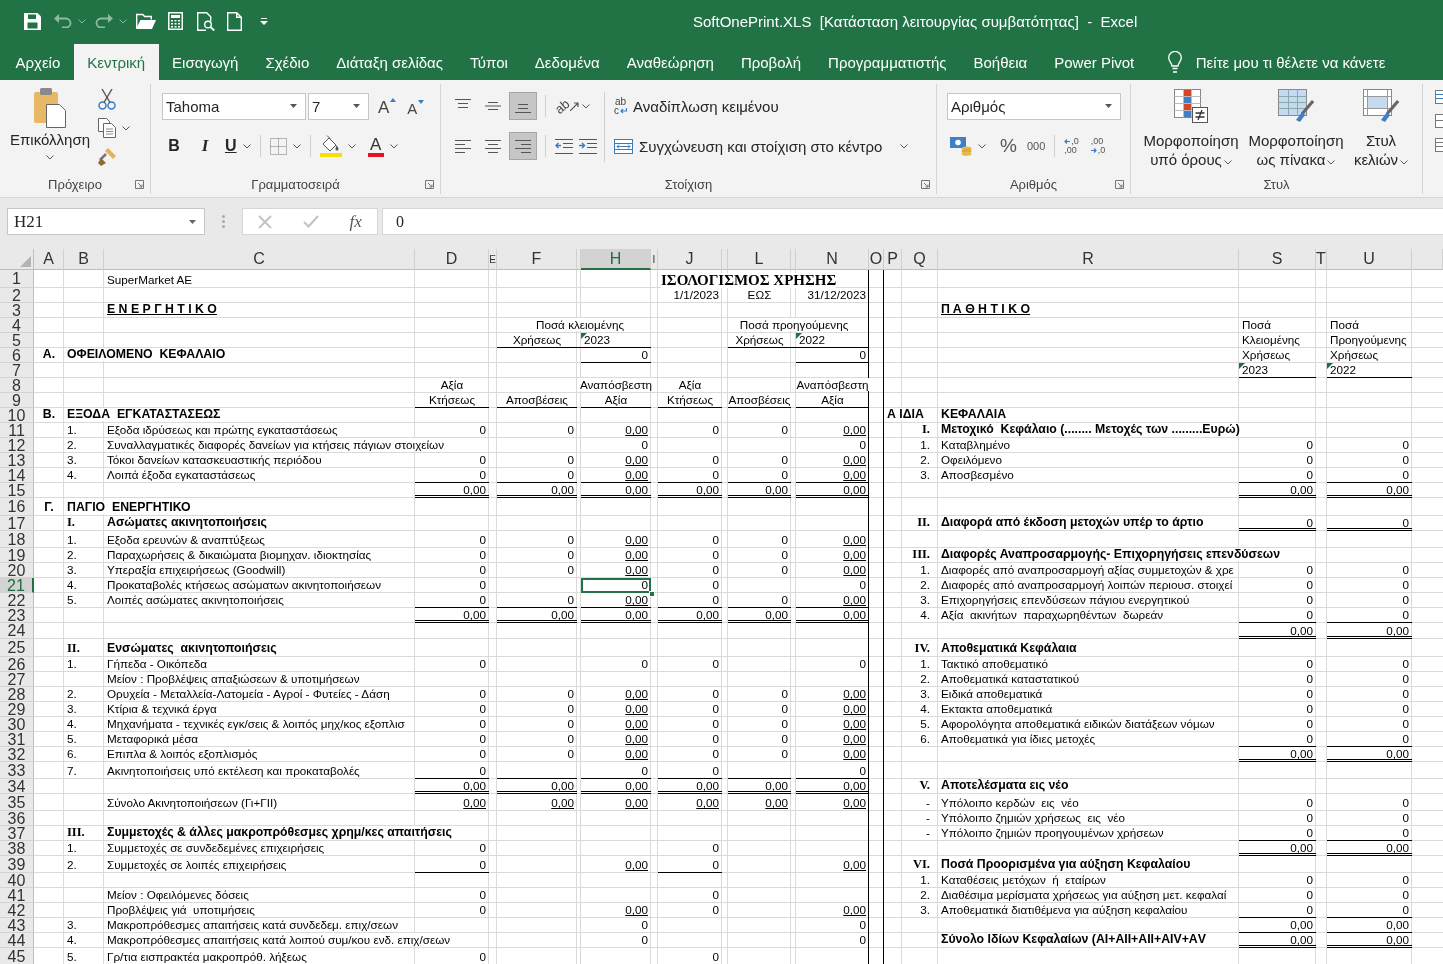 Image resolution: width=1443 pixels, height=964 pixels. I want to click on font-size-dropdown: 7, so click(338, 106).